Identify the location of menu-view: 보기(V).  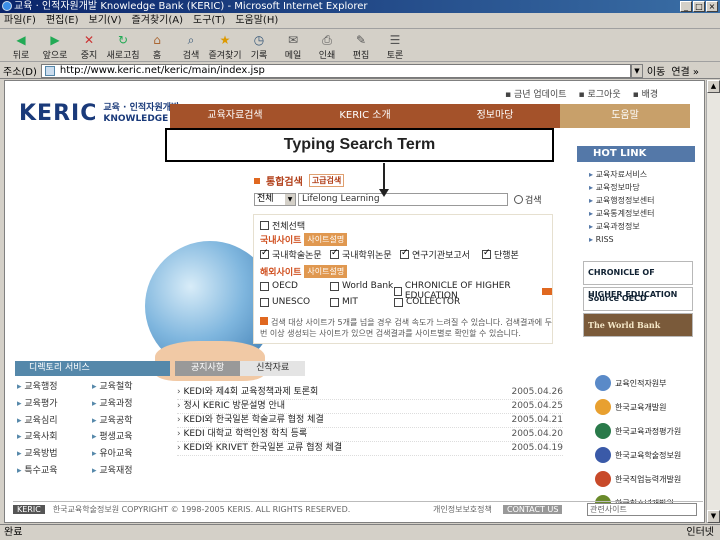
(105, 20).